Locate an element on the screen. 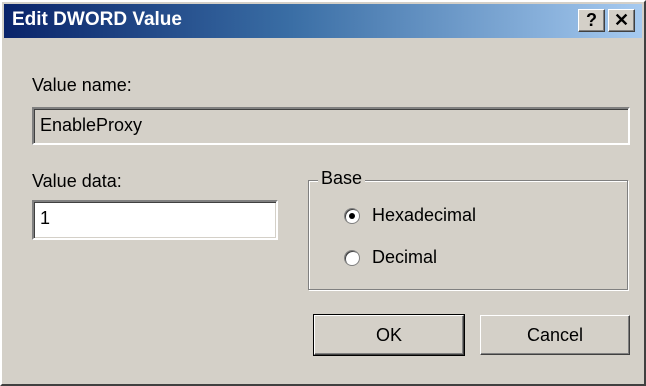 The image size is (646, 386). value-name-label: Value name: is located at coordinates (82, 85).